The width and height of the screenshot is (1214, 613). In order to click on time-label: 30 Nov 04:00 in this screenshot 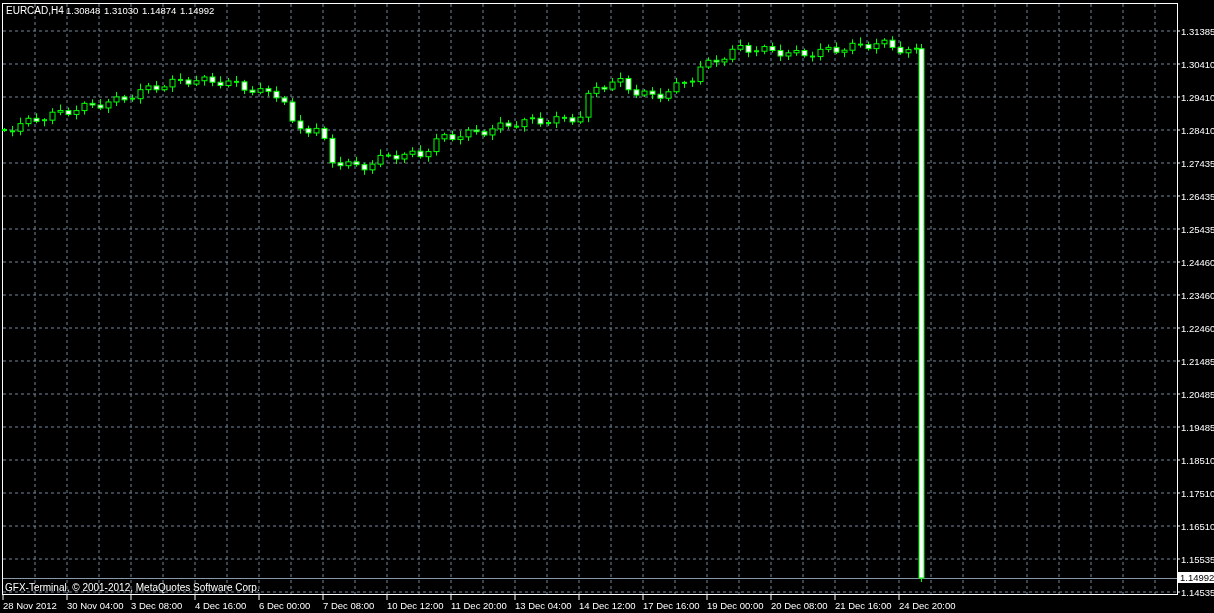, I will do `click(95, 605)`.